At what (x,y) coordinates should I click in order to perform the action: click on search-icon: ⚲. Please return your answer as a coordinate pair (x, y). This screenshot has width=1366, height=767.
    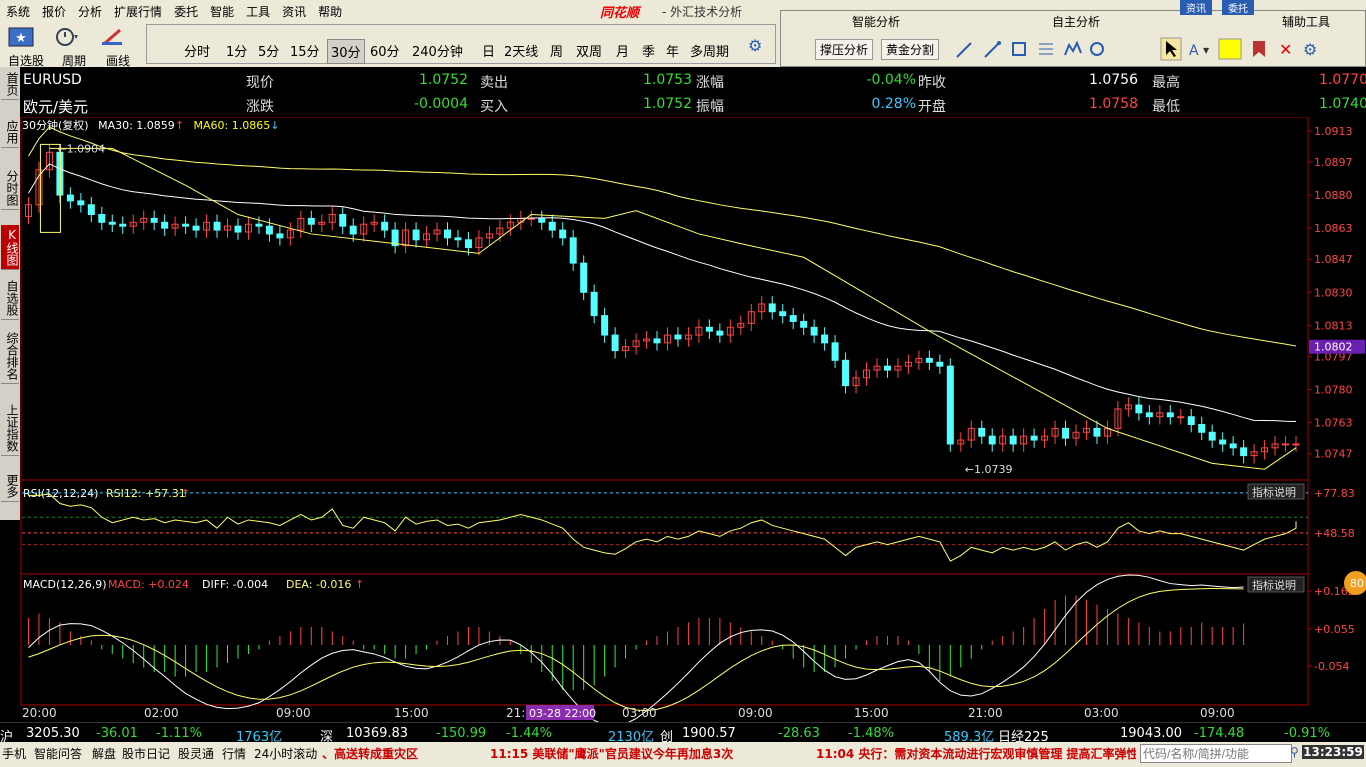
    Looking at the image, I should click on (1294, 752).